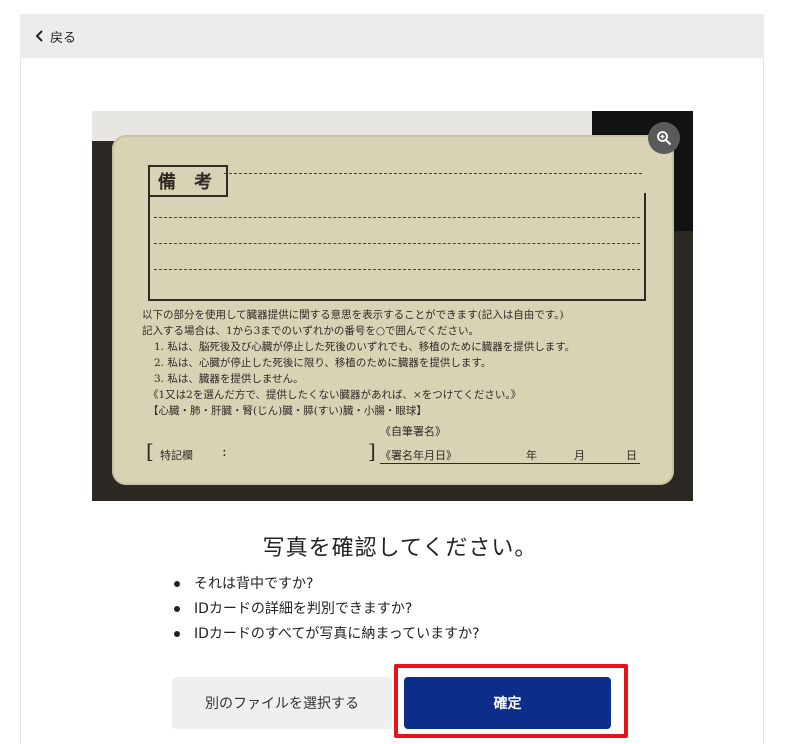  What do you see at coordinates (287, 411) in the screenshot?
I see `card-text-line: 【心臓・肺・肝臓・腎(じん)臓・膵(すい)臓・小腸・眼球】` at bounding box center [287, 411].